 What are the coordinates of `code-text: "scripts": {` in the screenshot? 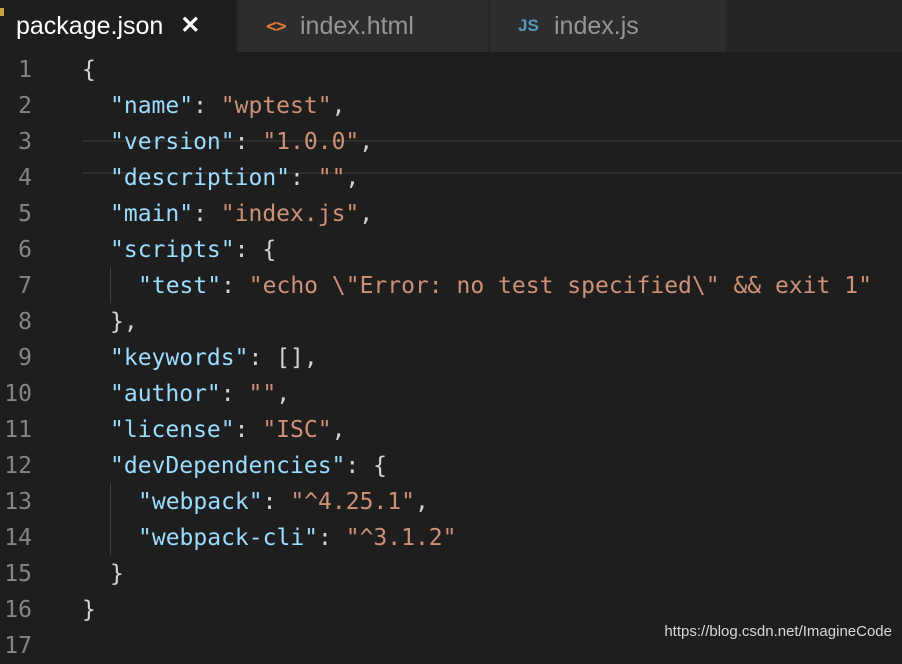 It's located at (193, 250).